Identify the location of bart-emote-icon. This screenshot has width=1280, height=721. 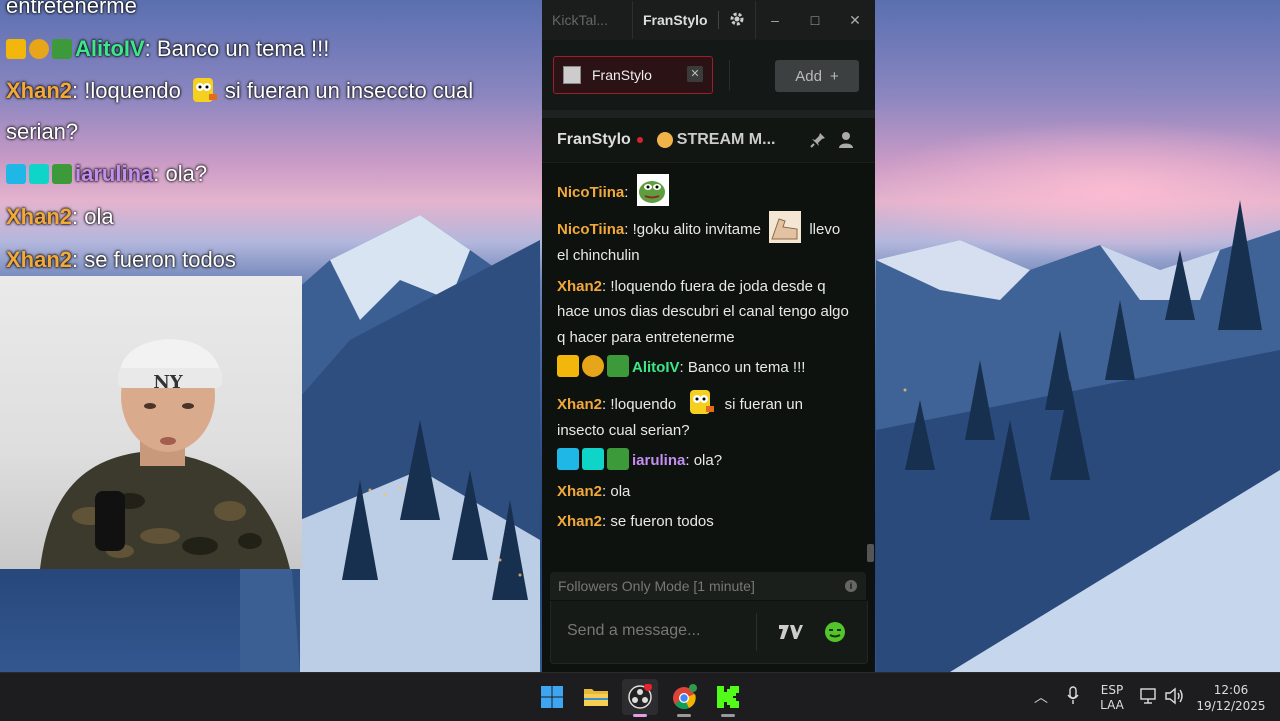
(700, 402).